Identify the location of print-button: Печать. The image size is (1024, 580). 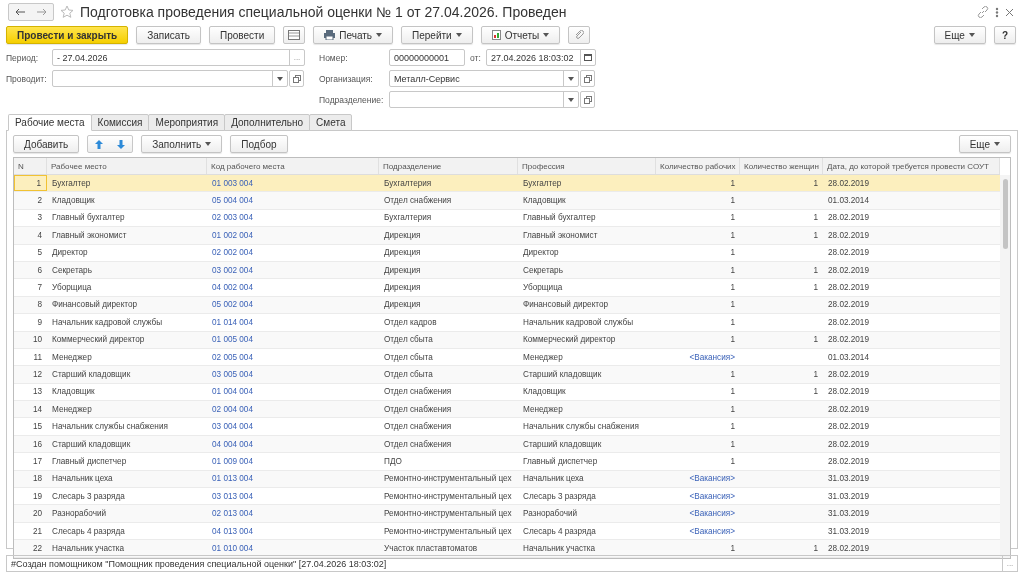
(353, 35).